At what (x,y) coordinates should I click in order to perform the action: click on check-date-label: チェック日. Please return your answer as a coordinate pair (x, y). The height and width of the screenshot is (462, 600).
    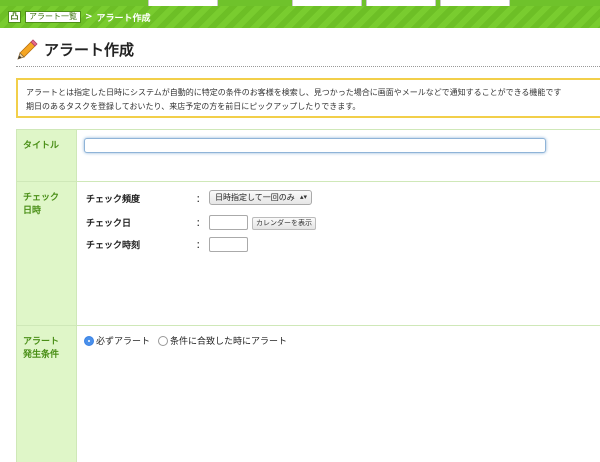
    Looking at the image, I should click on (109, 224).